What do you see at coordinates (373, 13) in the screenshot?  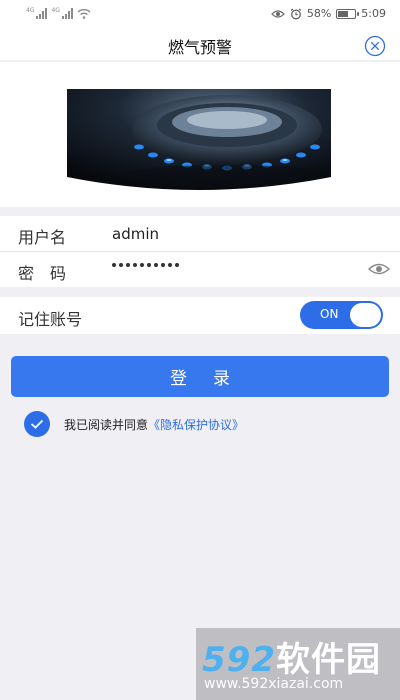 I see `status-time: 5:09` at bounding box center [373, 13].